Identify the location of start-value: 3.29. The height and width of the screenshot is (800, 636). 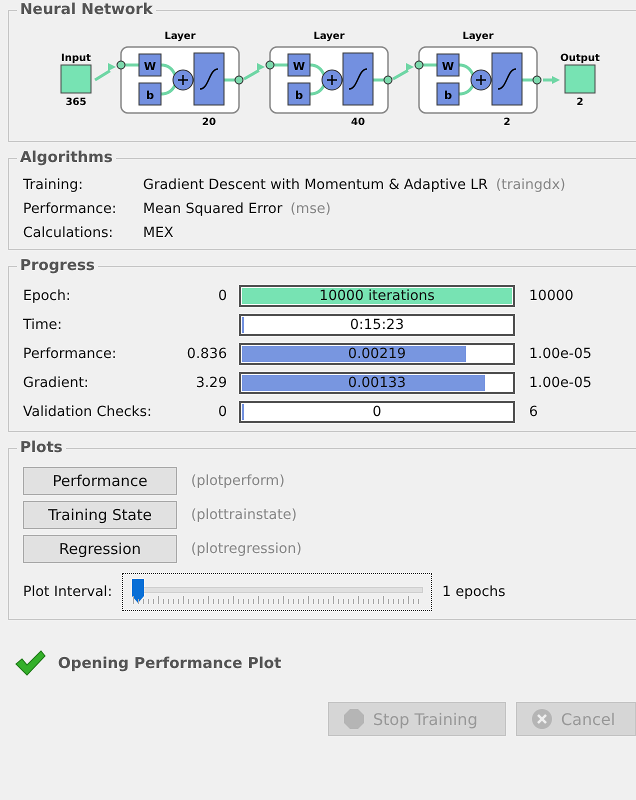
(211, 383).